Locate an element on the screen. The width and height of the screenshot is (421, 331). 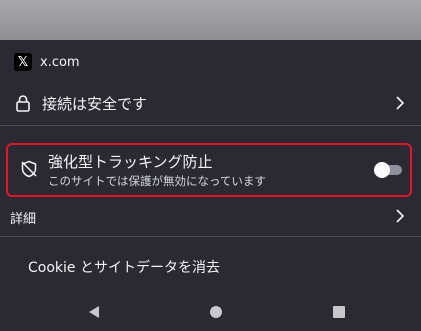
site-favicon-icon: 𝕏 is located at coordinates (23, 62).